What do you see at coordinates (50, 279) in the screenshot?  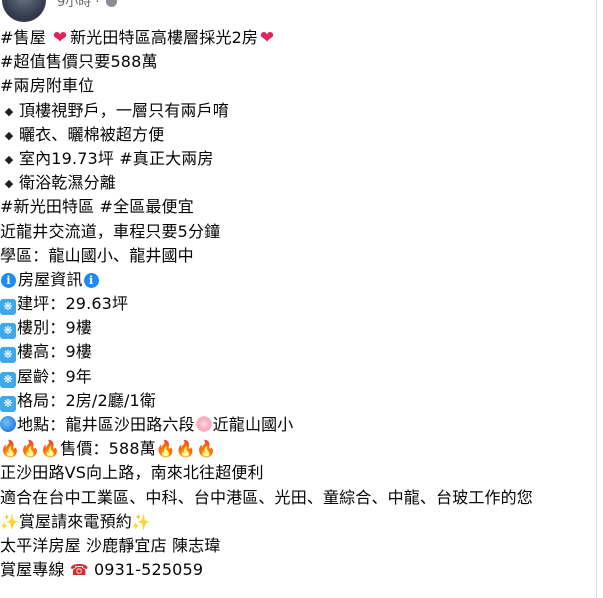 I see `post-text: 房屋資訊` at bounding box center [50, 279].